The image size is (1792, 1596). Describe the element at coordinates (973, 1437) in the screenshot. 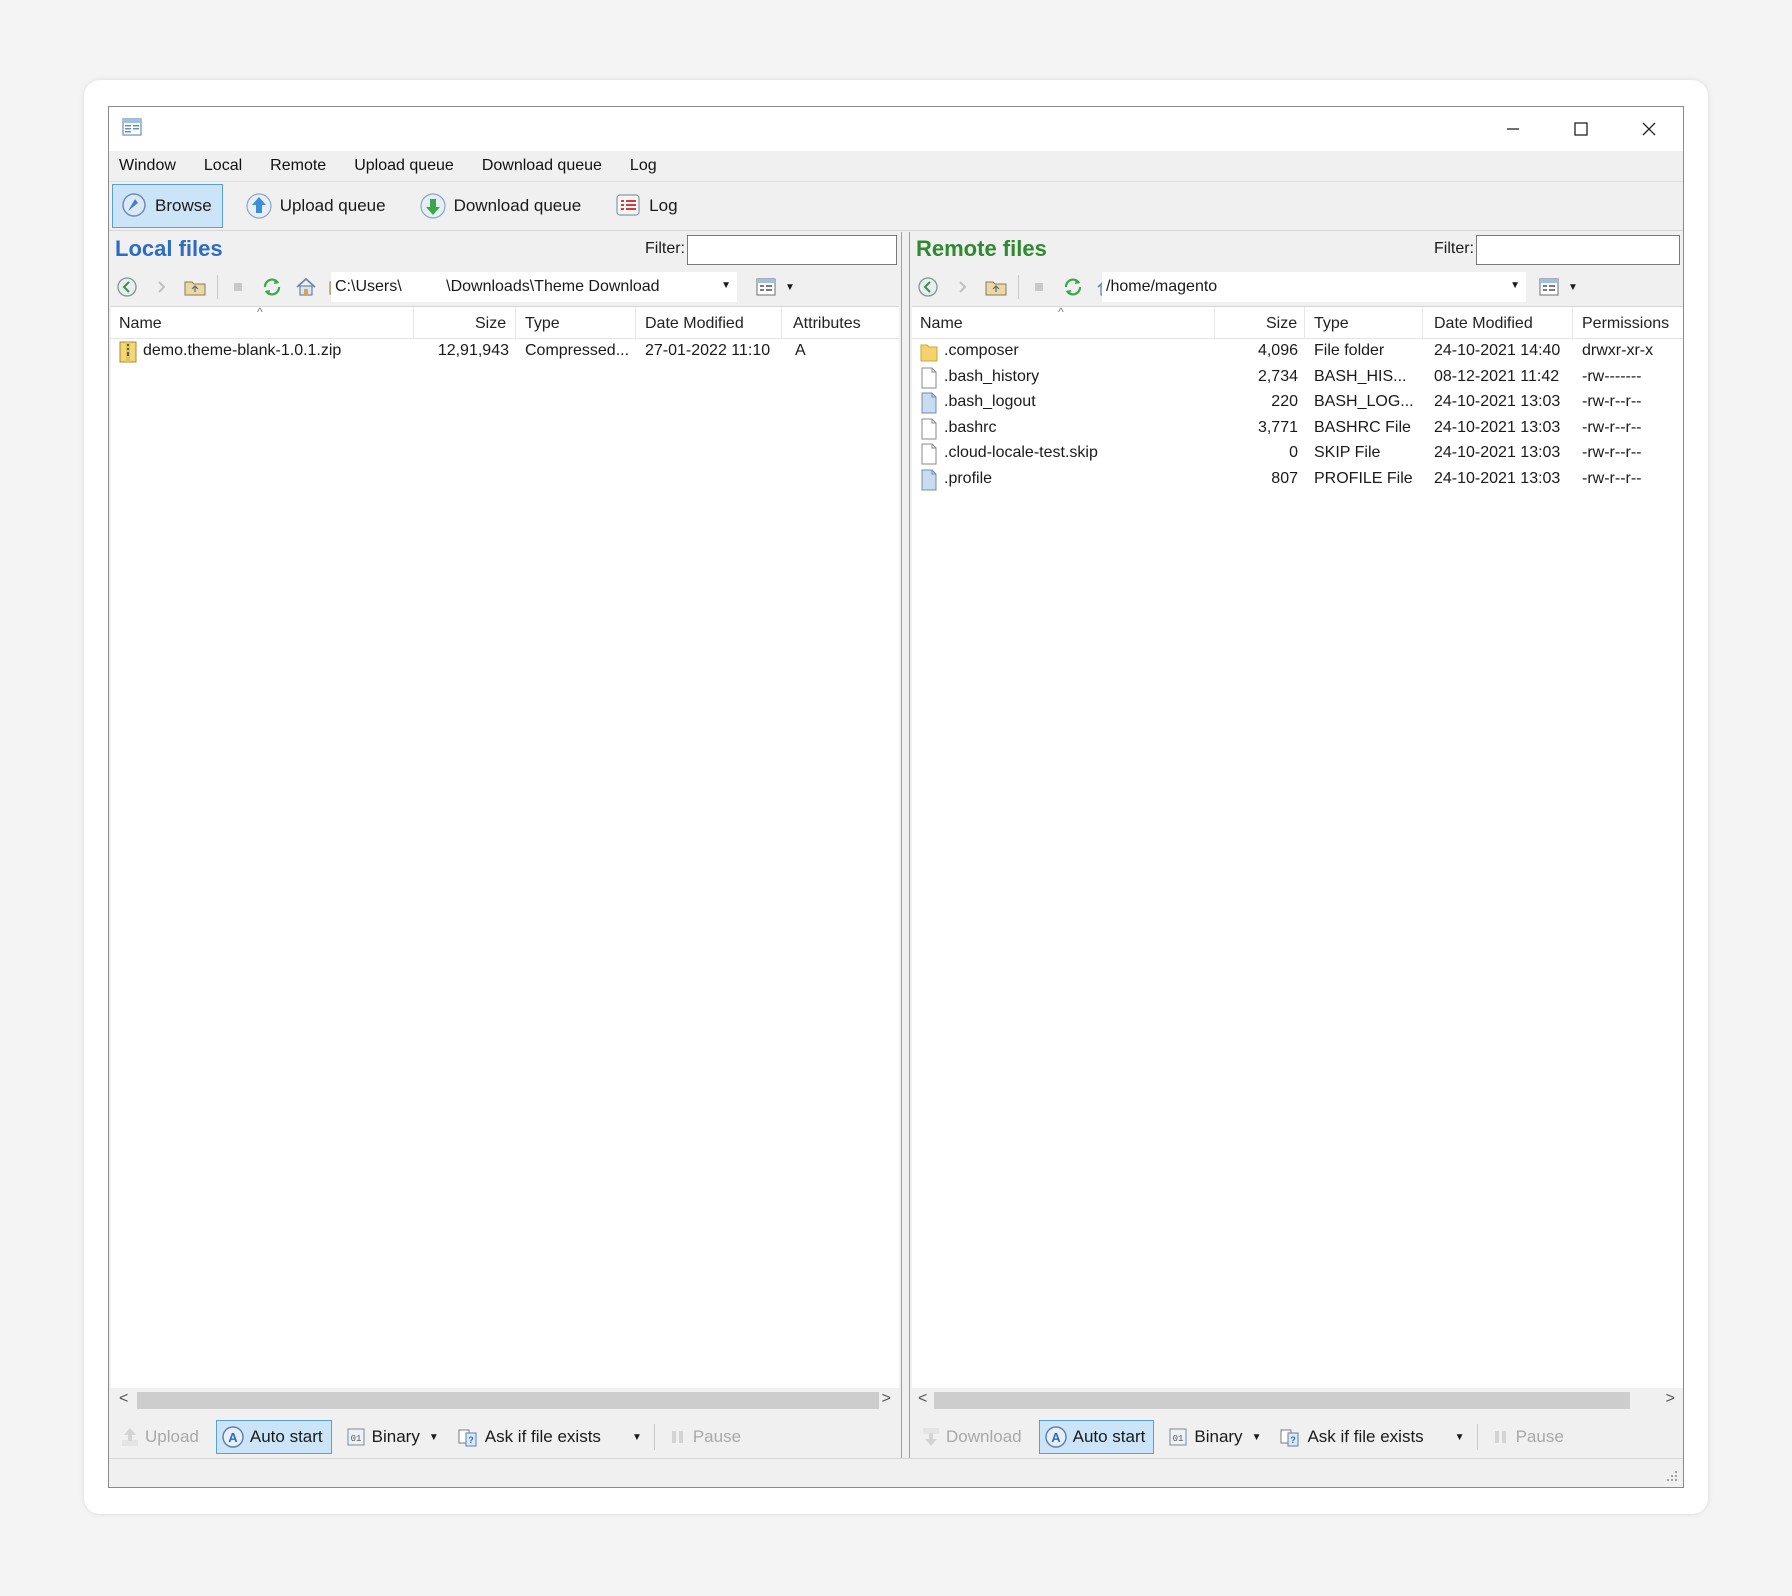

I see `download-button: Download` at that location.